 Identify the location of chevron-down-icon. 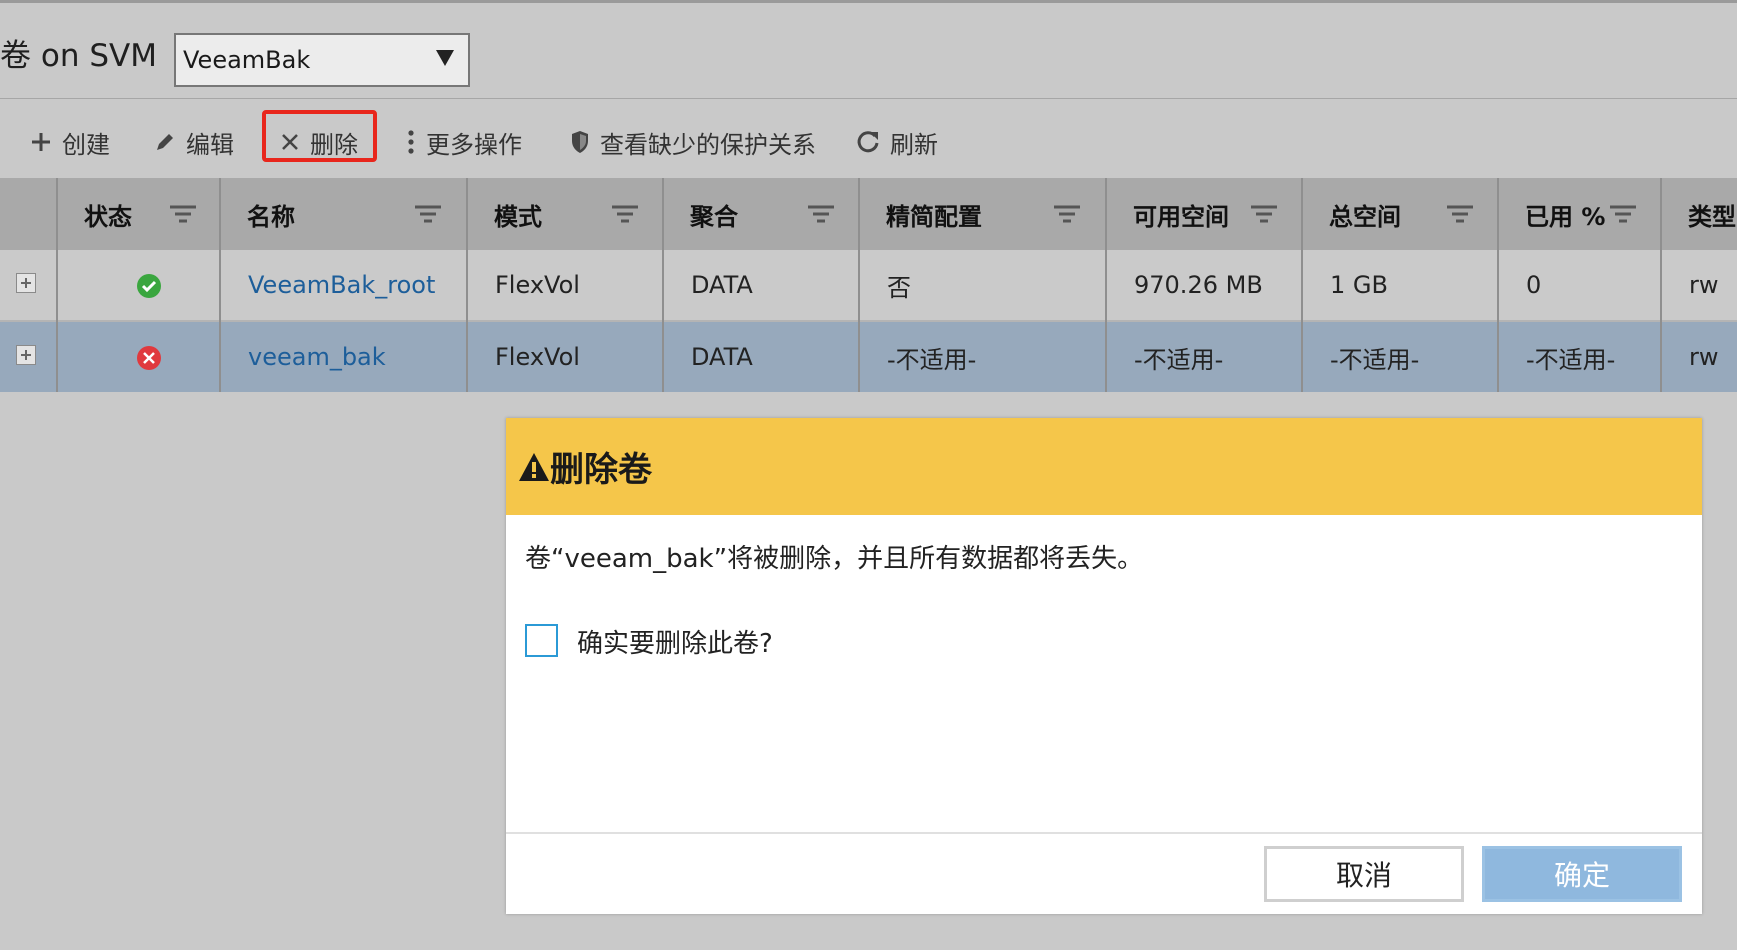
(445, 58).